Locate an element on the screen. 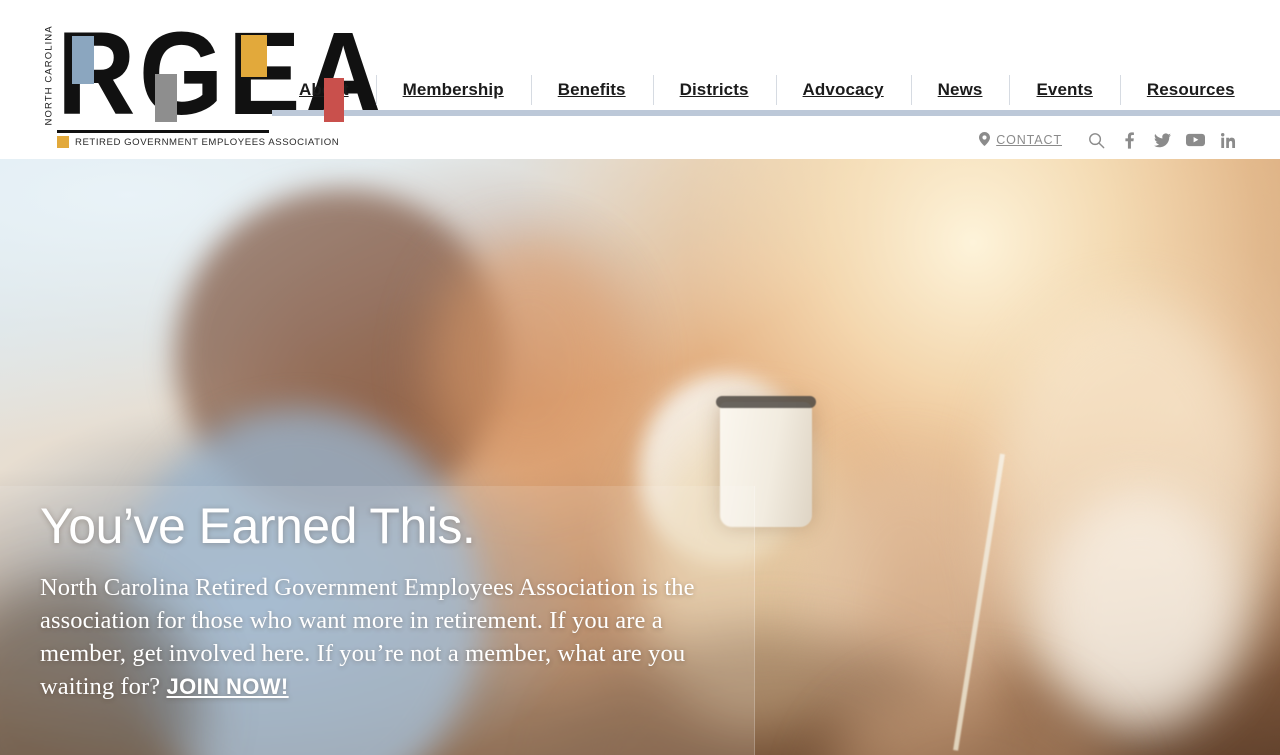 This screenshot has height=755, width=1280. linkedin-icon is located at coordinates (1228, 140).